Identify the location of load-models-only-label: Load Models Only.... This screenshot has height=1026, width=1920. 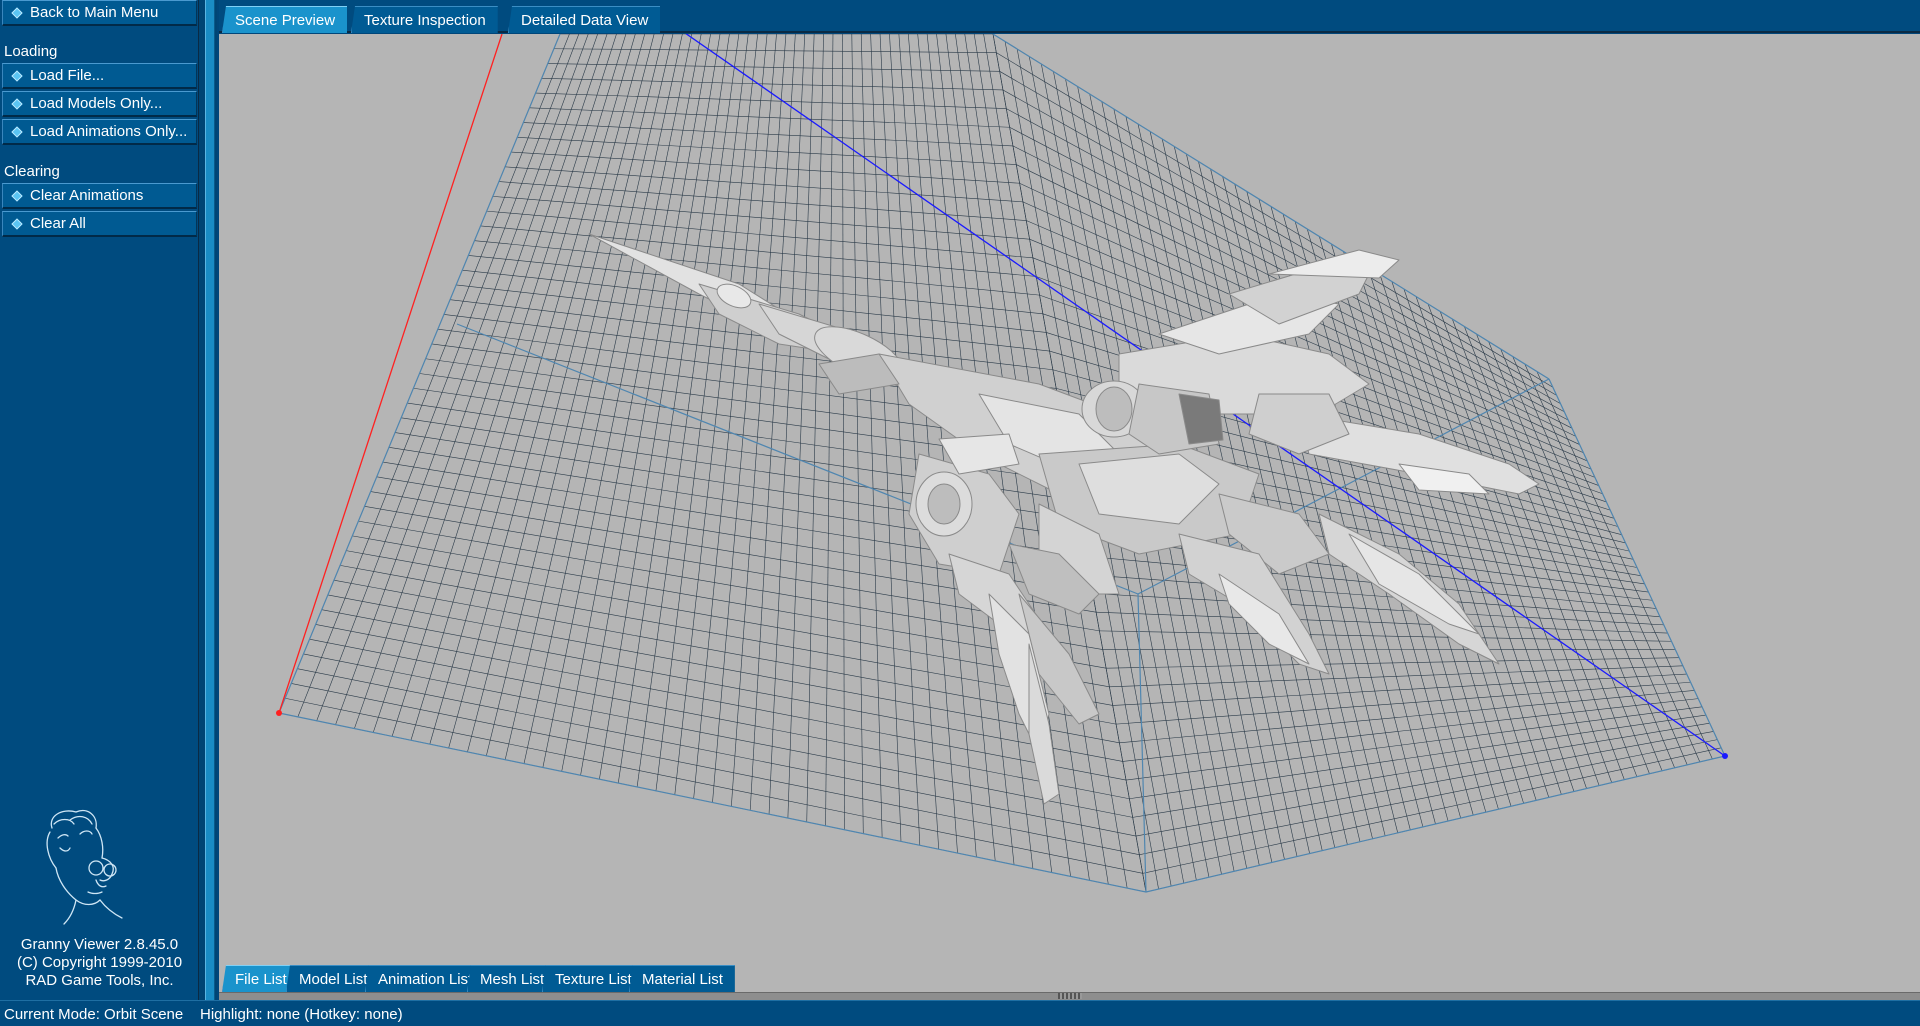
(96, 103).